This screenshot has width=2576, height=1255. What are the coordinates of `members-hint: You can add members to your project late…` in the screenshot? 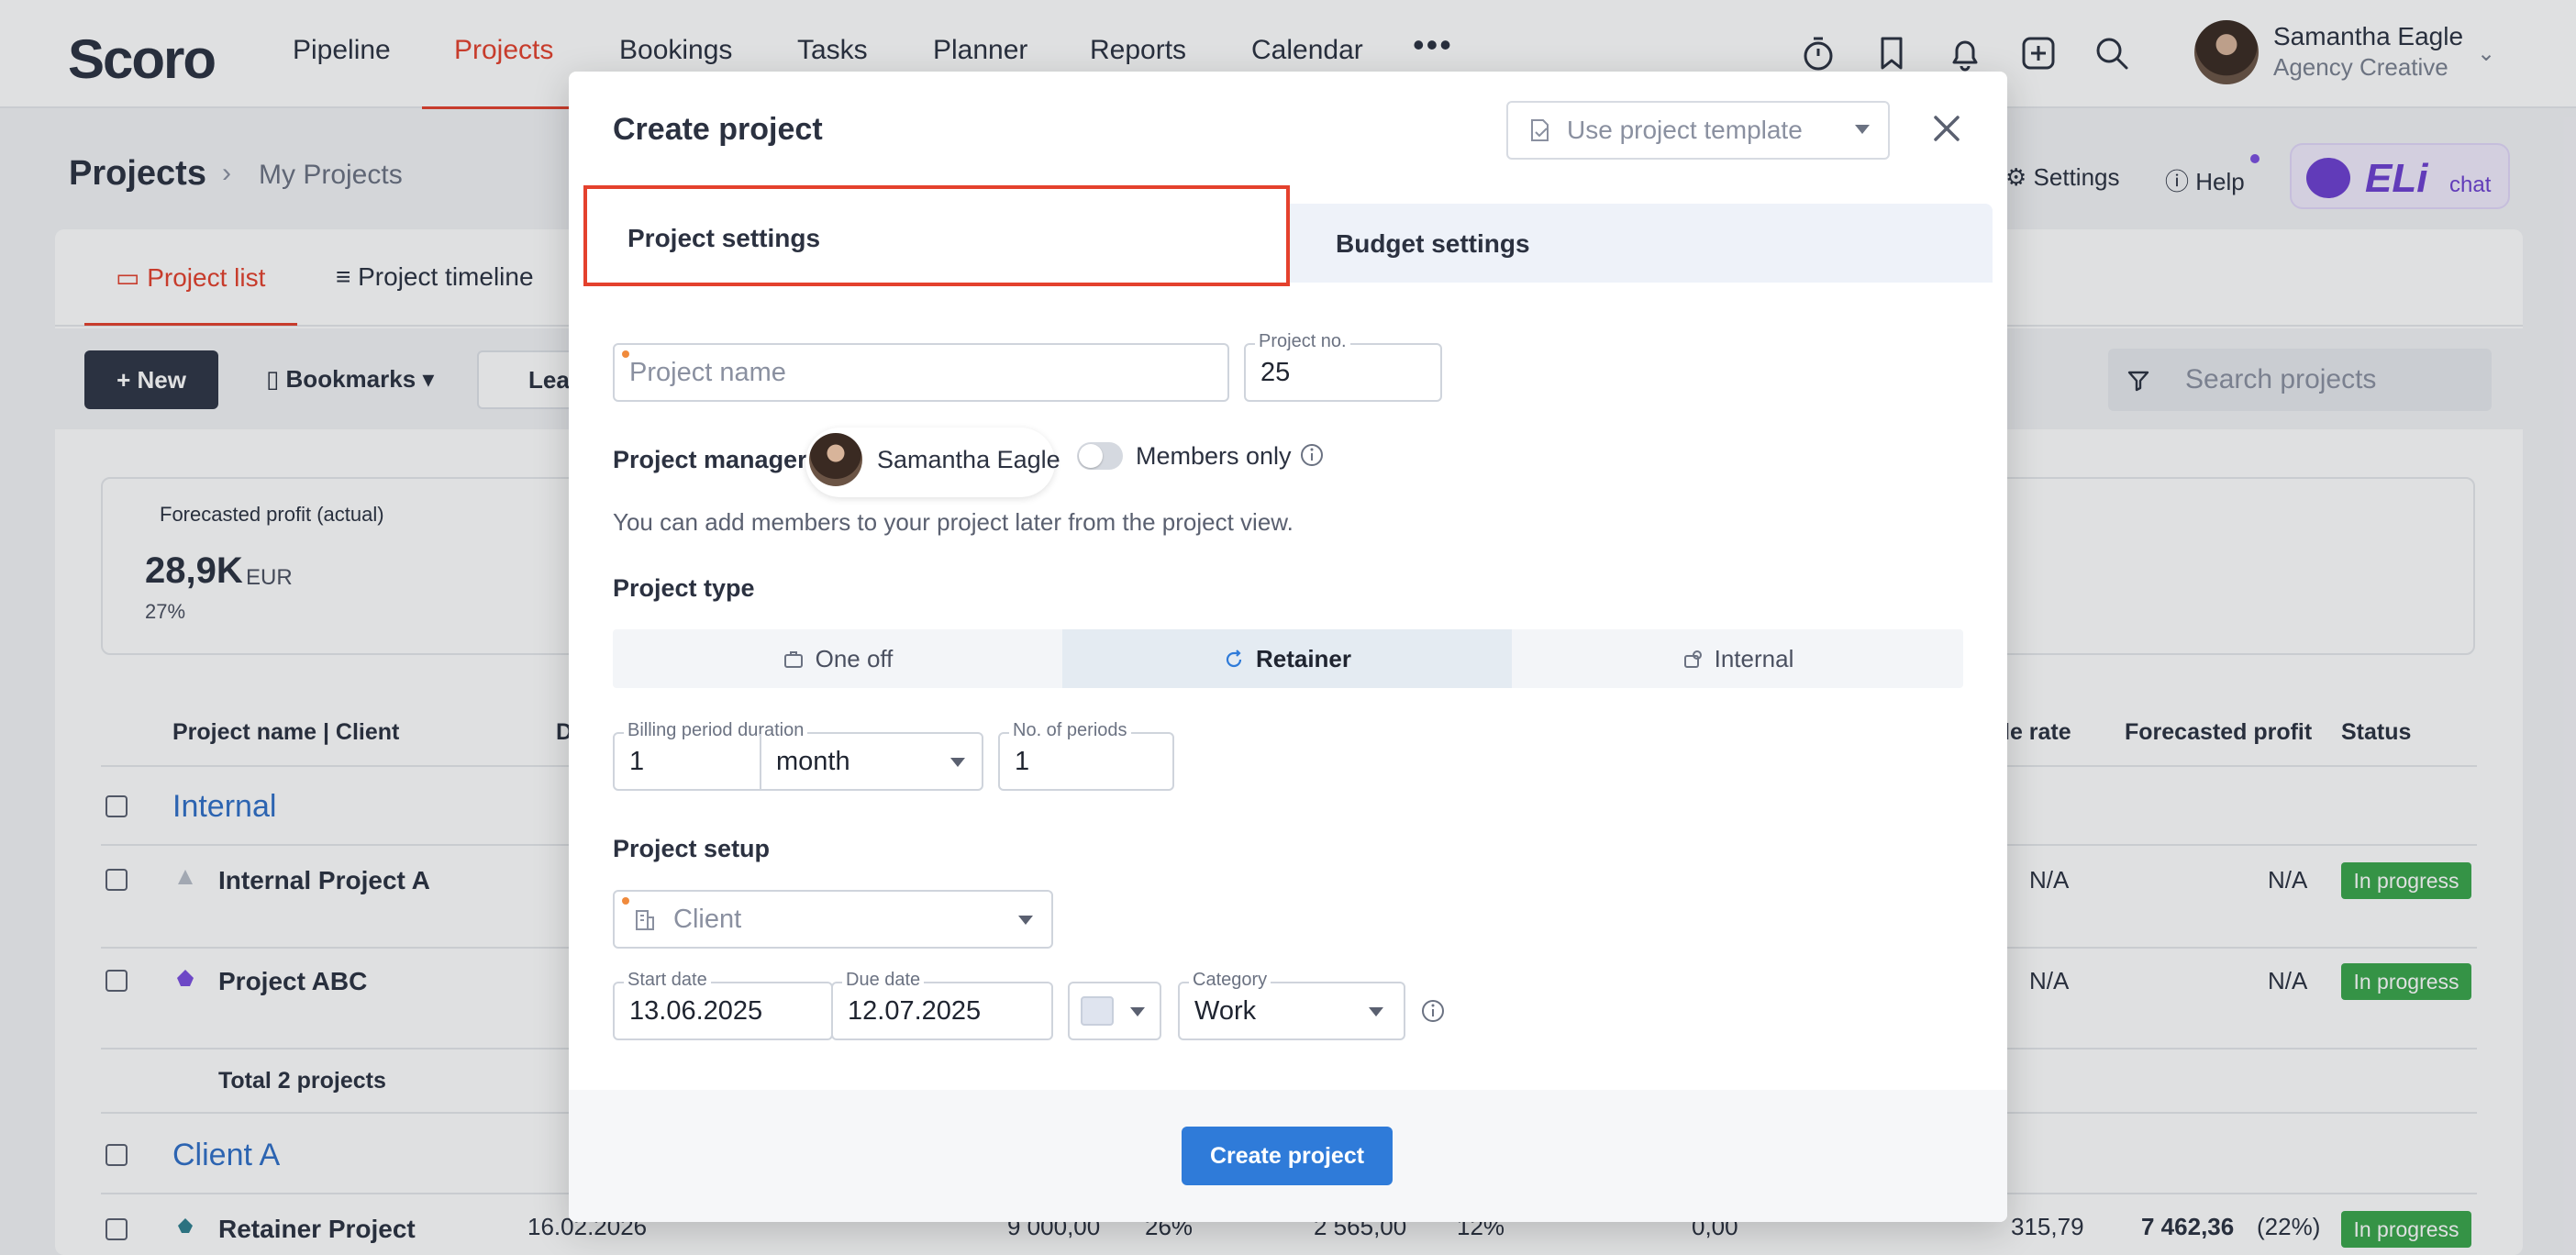 It's located at (953, 522).